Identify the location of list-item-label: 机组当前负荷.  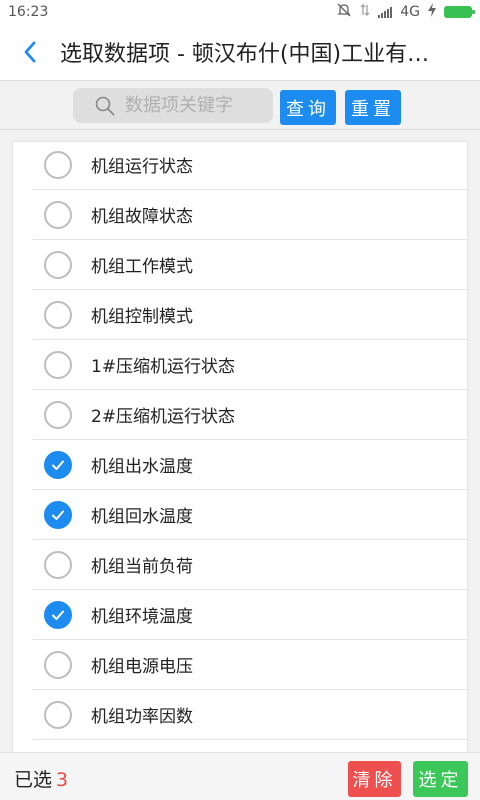
(142, 567).